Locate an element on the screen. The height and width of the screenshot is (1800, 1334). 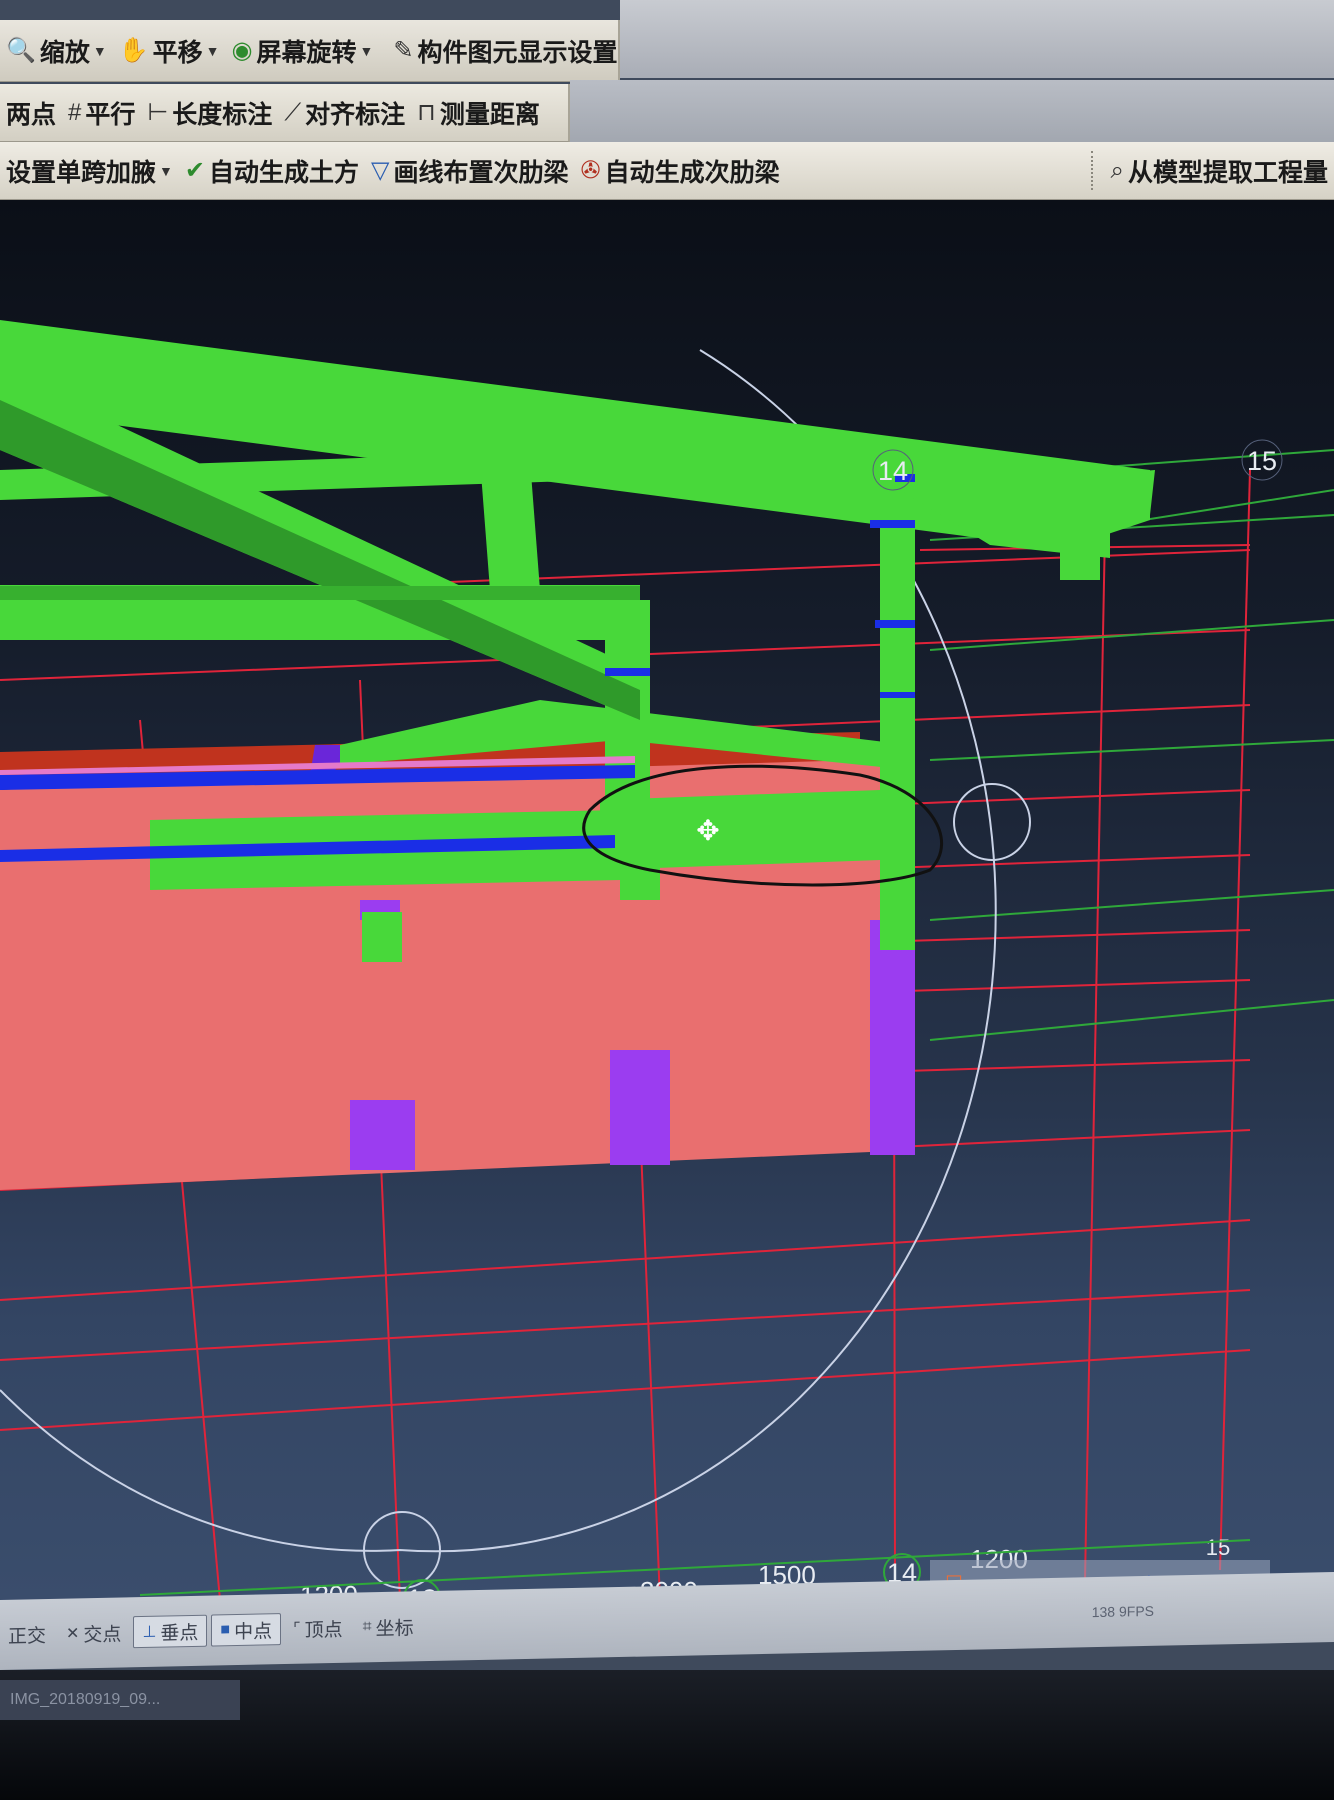
pan-label: 平移 is located at coordinates (177, 52).